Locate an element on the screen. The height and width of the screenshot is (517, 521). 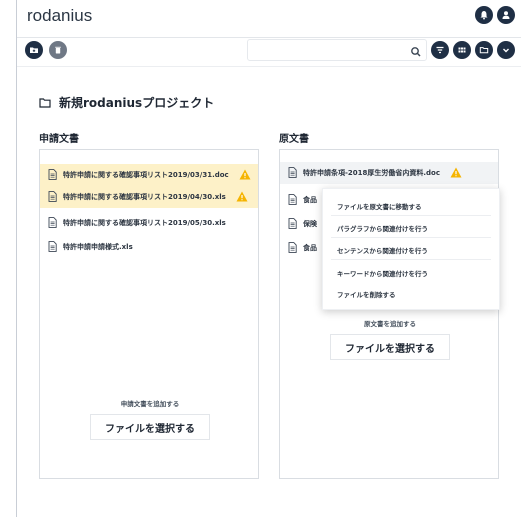
search-box is located at coordinates (337, 51).